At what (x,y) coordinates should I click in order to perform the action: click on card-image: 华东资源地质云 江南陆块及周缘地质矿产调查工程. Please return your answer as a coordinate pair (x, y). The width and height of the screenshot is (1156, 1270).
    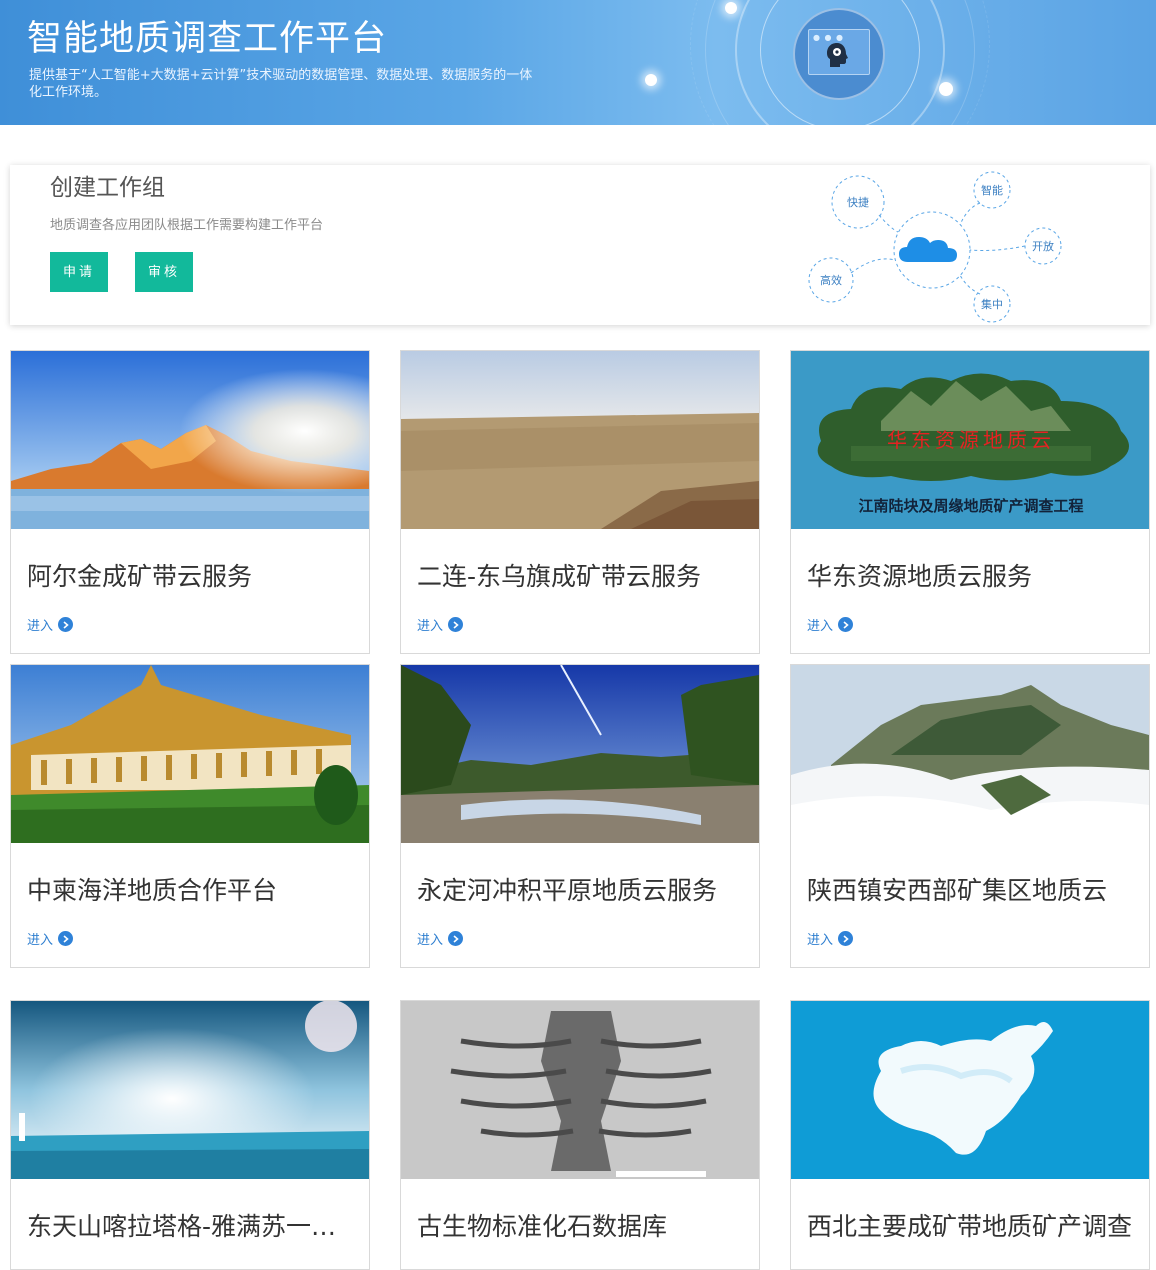
    Looking at the image, I should click on (970, 440).